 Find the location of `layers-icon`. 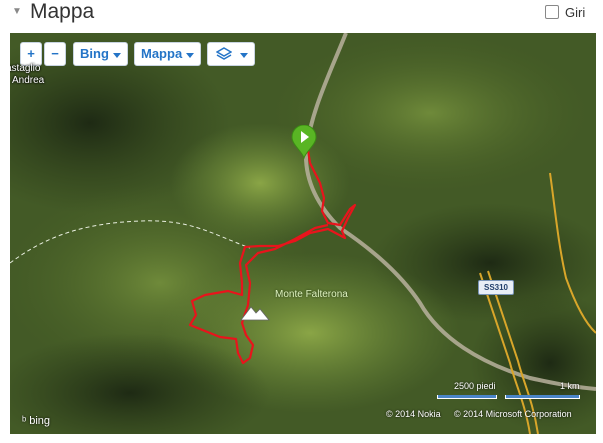

layers-icon is located at coordinates (224, 53).